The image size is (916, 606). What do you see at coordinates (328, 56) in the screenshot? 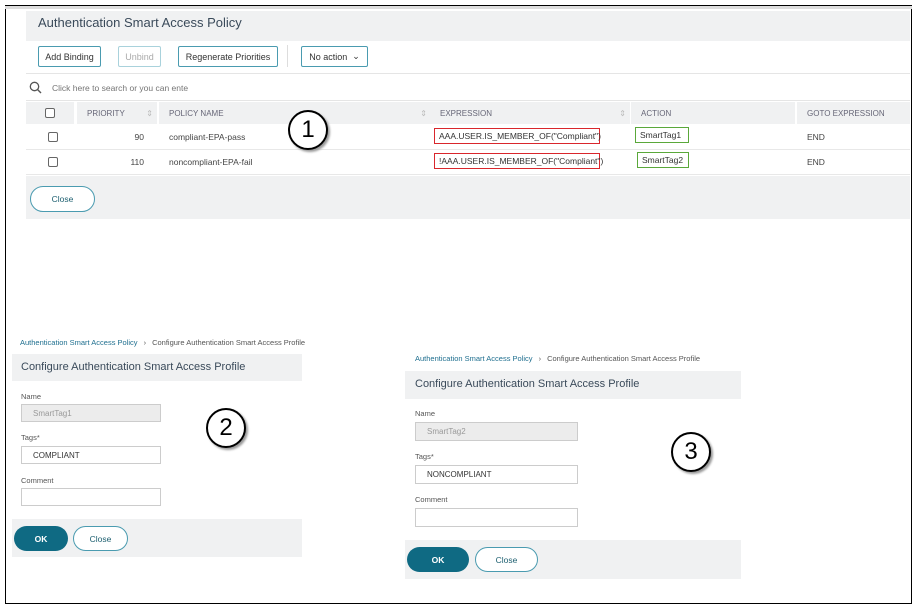
I see `action-select-value: No action` at bounding box center [328, 56].